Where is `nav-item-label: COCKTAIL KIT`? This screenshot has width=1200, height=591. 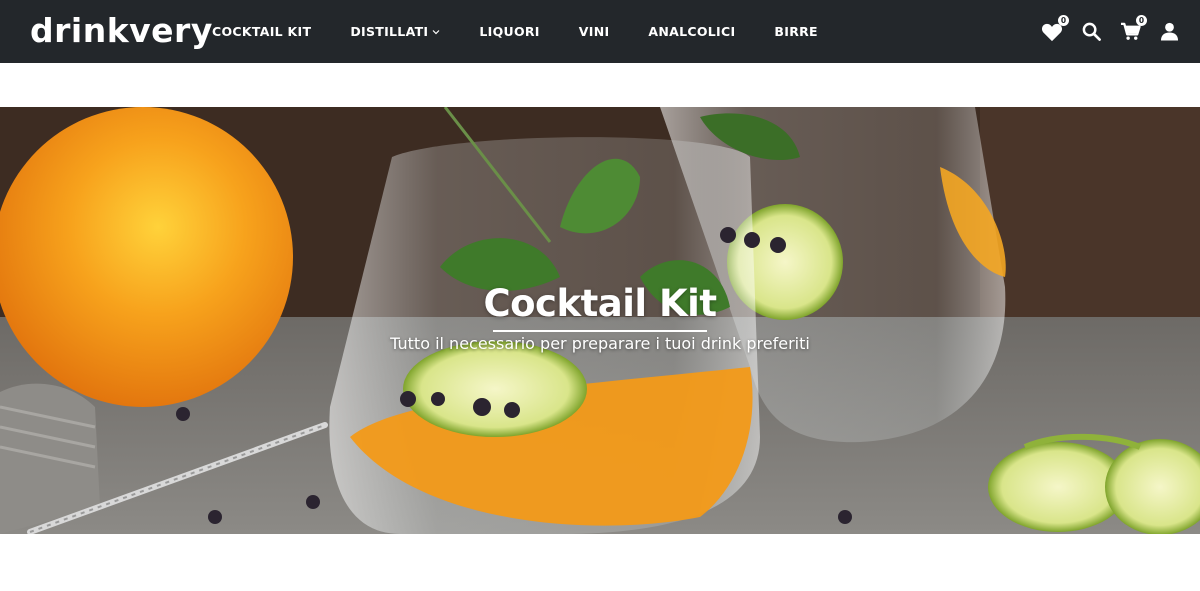 nav-item-label: COCKTAIL KIT is located at coordinates (262, 31).